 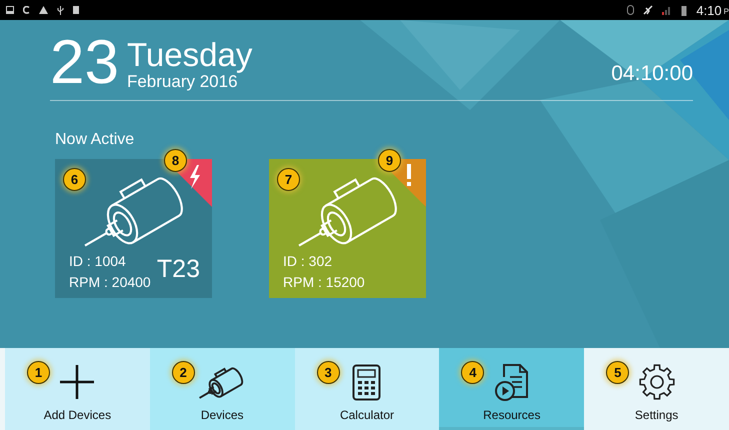 I want to click on c-icon, so click(x=26, y=10).